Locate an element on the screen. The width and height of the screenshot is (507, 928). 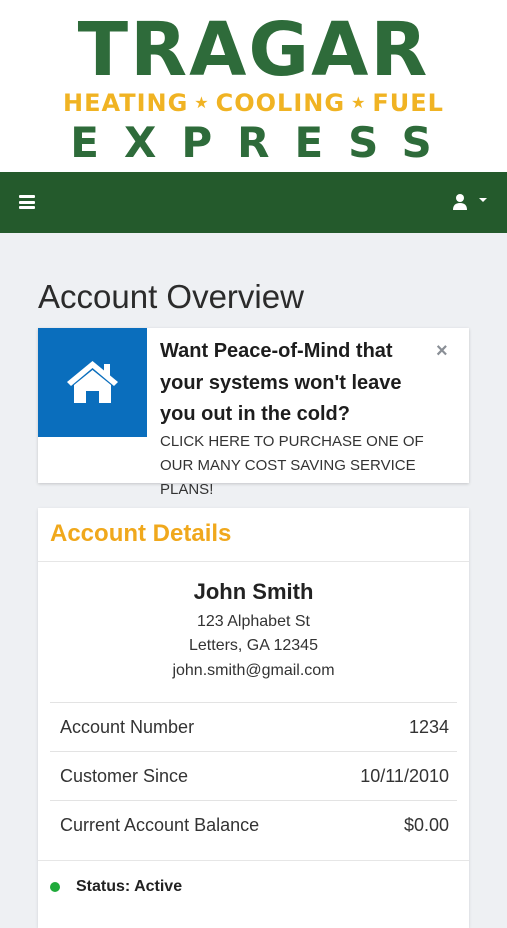
info-row-customer-since: Customer Since 10/11/2010 is located at coordinates (253, 775).